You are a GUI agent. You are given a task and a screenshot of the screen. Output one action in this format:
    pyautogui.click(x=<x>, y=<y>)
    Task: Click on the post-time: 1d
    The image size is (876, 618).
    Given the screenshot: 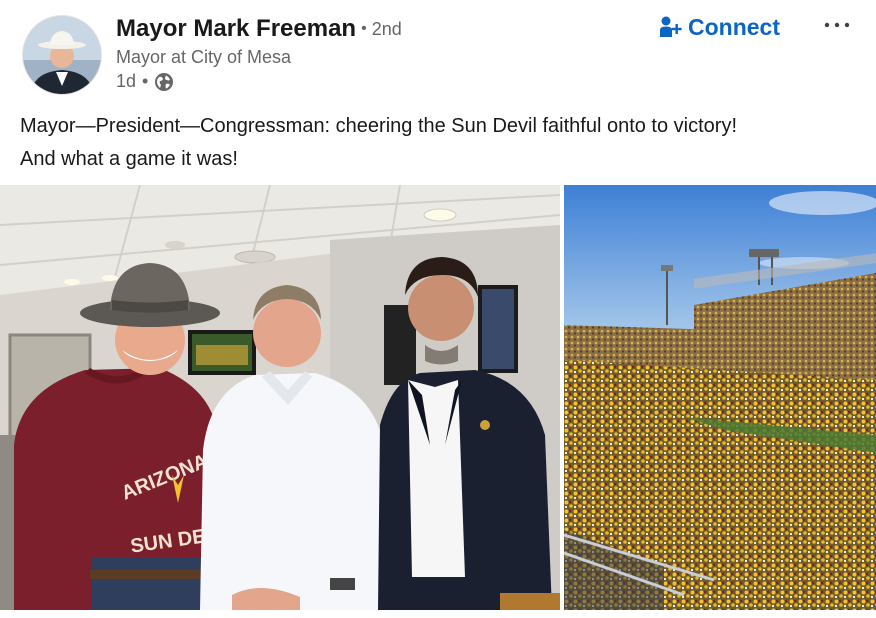 What is the action you would take?
    pyautogui.click(x=126, y=81)
    